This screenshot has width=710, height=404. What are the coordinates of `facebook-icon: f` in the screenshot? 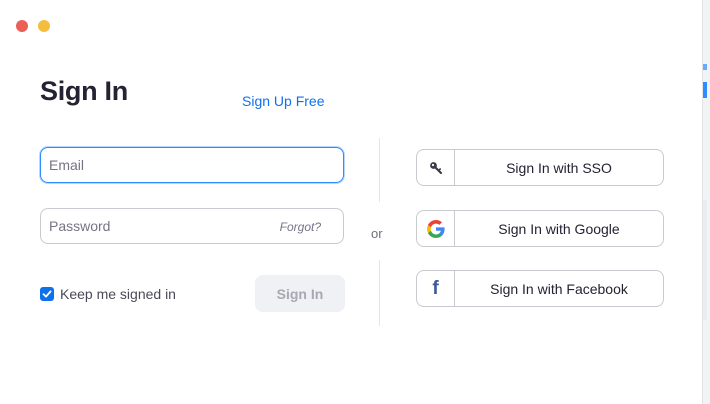 It's located at (436, 288).